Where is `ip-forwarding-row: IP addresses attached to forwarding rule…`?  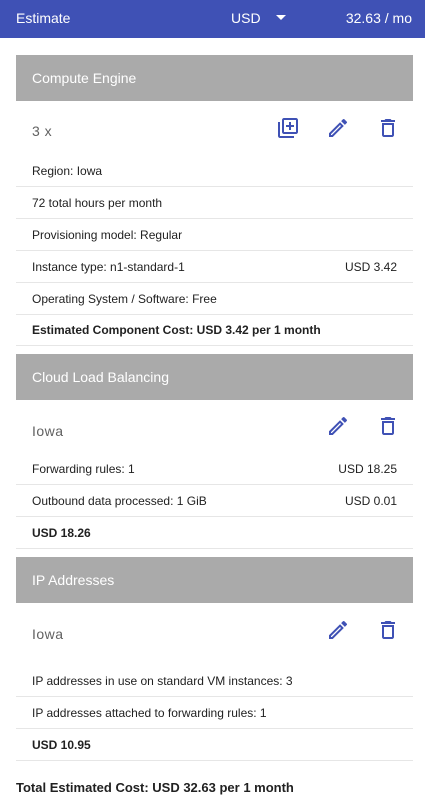 ip-forwarding-row: IP addresses attached to forwarding rule… is located at coordinates (214, 713).